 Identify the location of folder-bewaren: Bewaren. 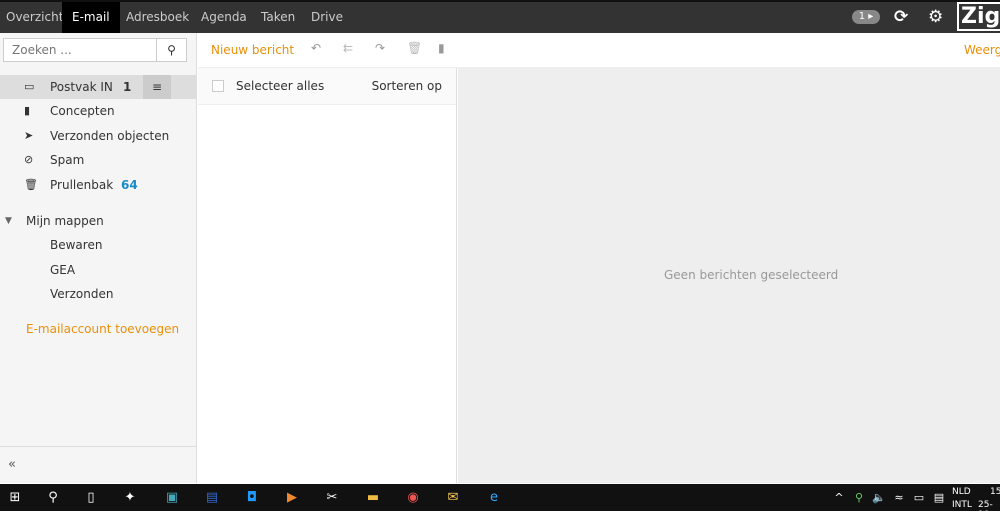
(98, 245).